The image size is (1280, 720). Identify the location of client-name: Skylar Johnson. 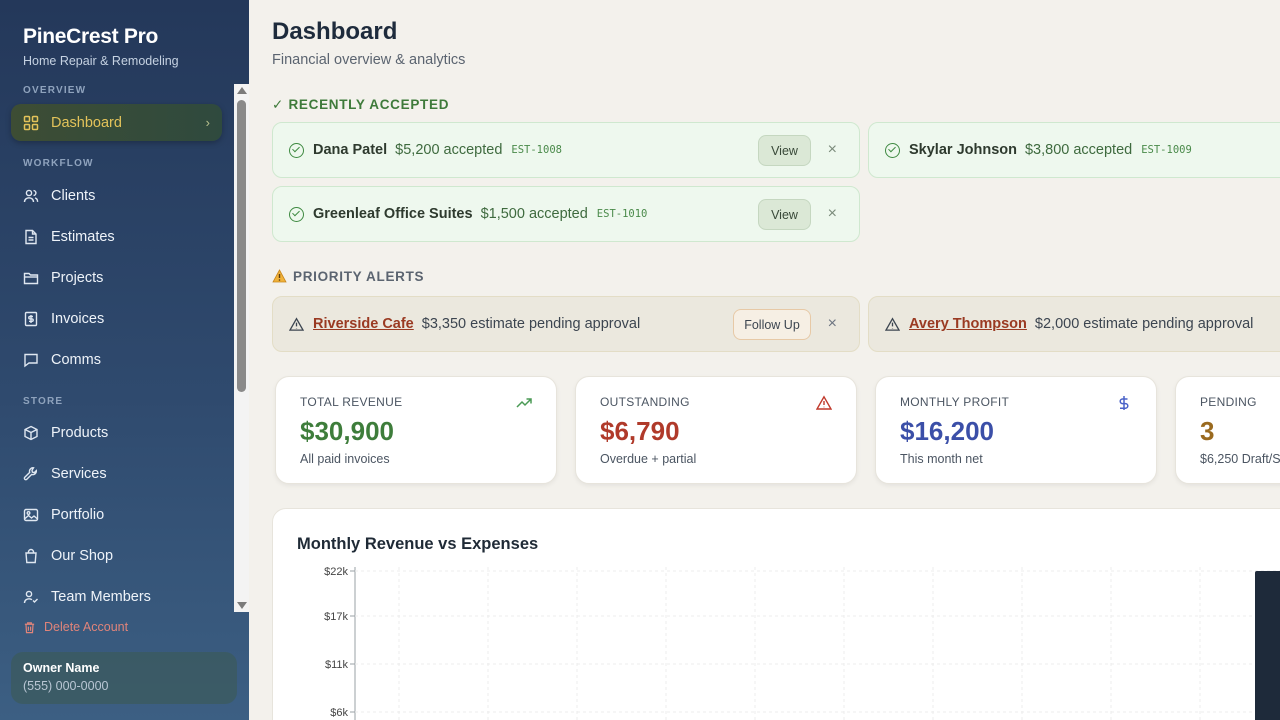
(963, 150).